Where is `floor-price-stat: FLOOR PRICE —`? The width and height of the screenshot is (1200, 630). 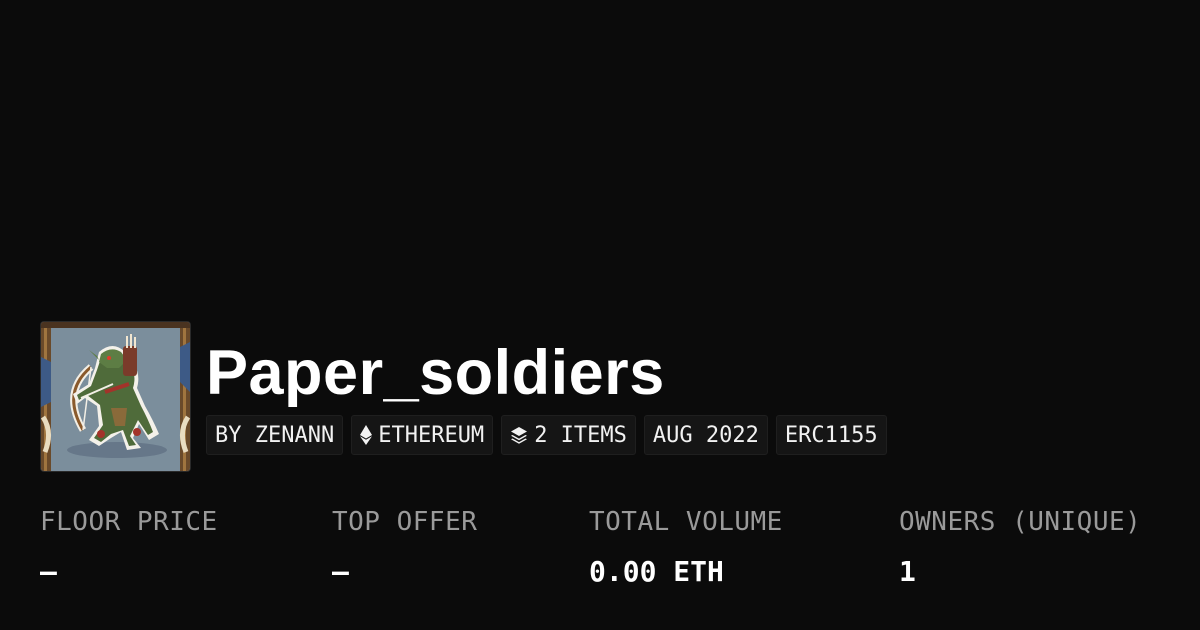 floor-price-stat: FLOOR PRICE — is located at coordinates (129, 547).